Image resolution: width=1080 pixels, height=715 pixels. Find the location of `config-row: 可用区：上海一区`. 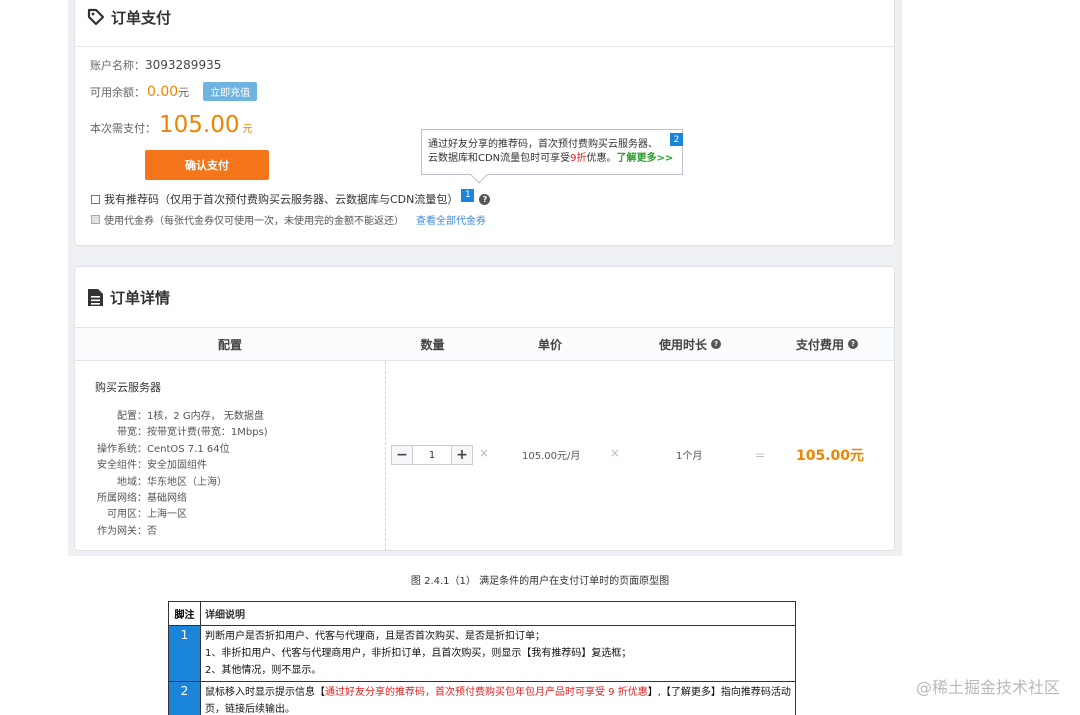

config-row: 可用区：上海一区 is located at coordinates (147, 515).